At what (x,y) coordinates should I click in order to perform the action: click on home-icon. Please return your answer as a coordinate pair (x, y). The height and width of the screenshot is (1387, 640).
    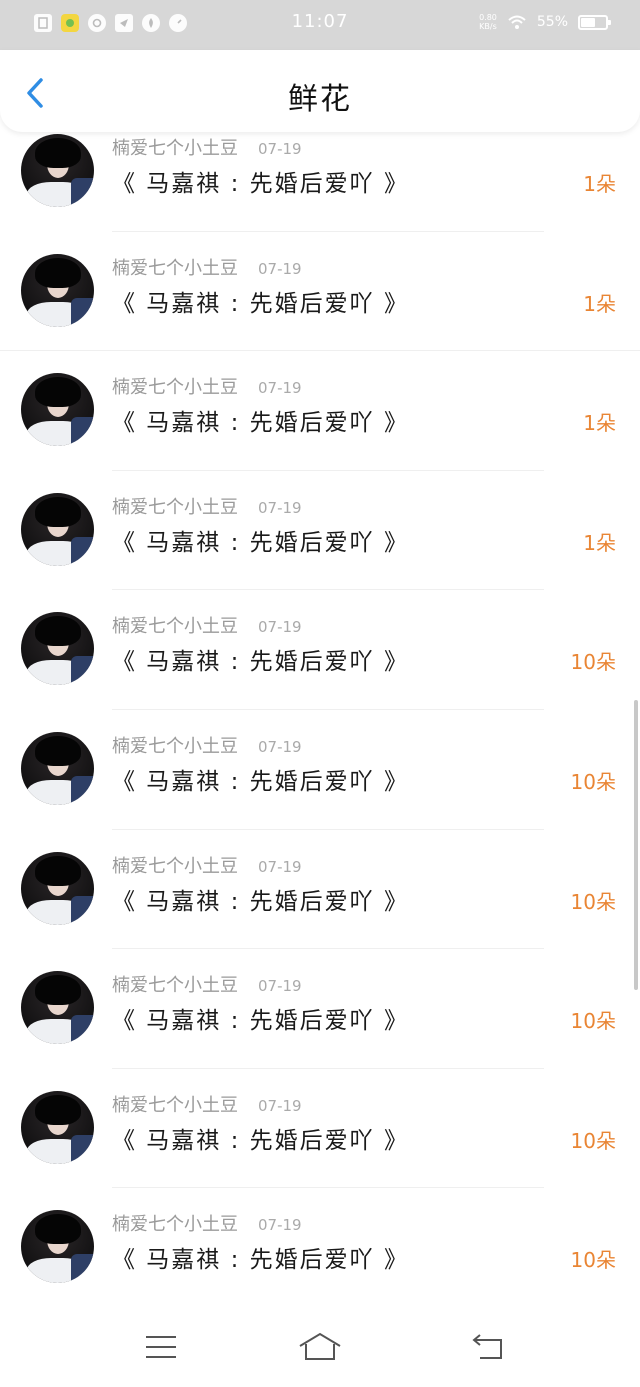
    Looking at the image, I should click on (320, 1346).